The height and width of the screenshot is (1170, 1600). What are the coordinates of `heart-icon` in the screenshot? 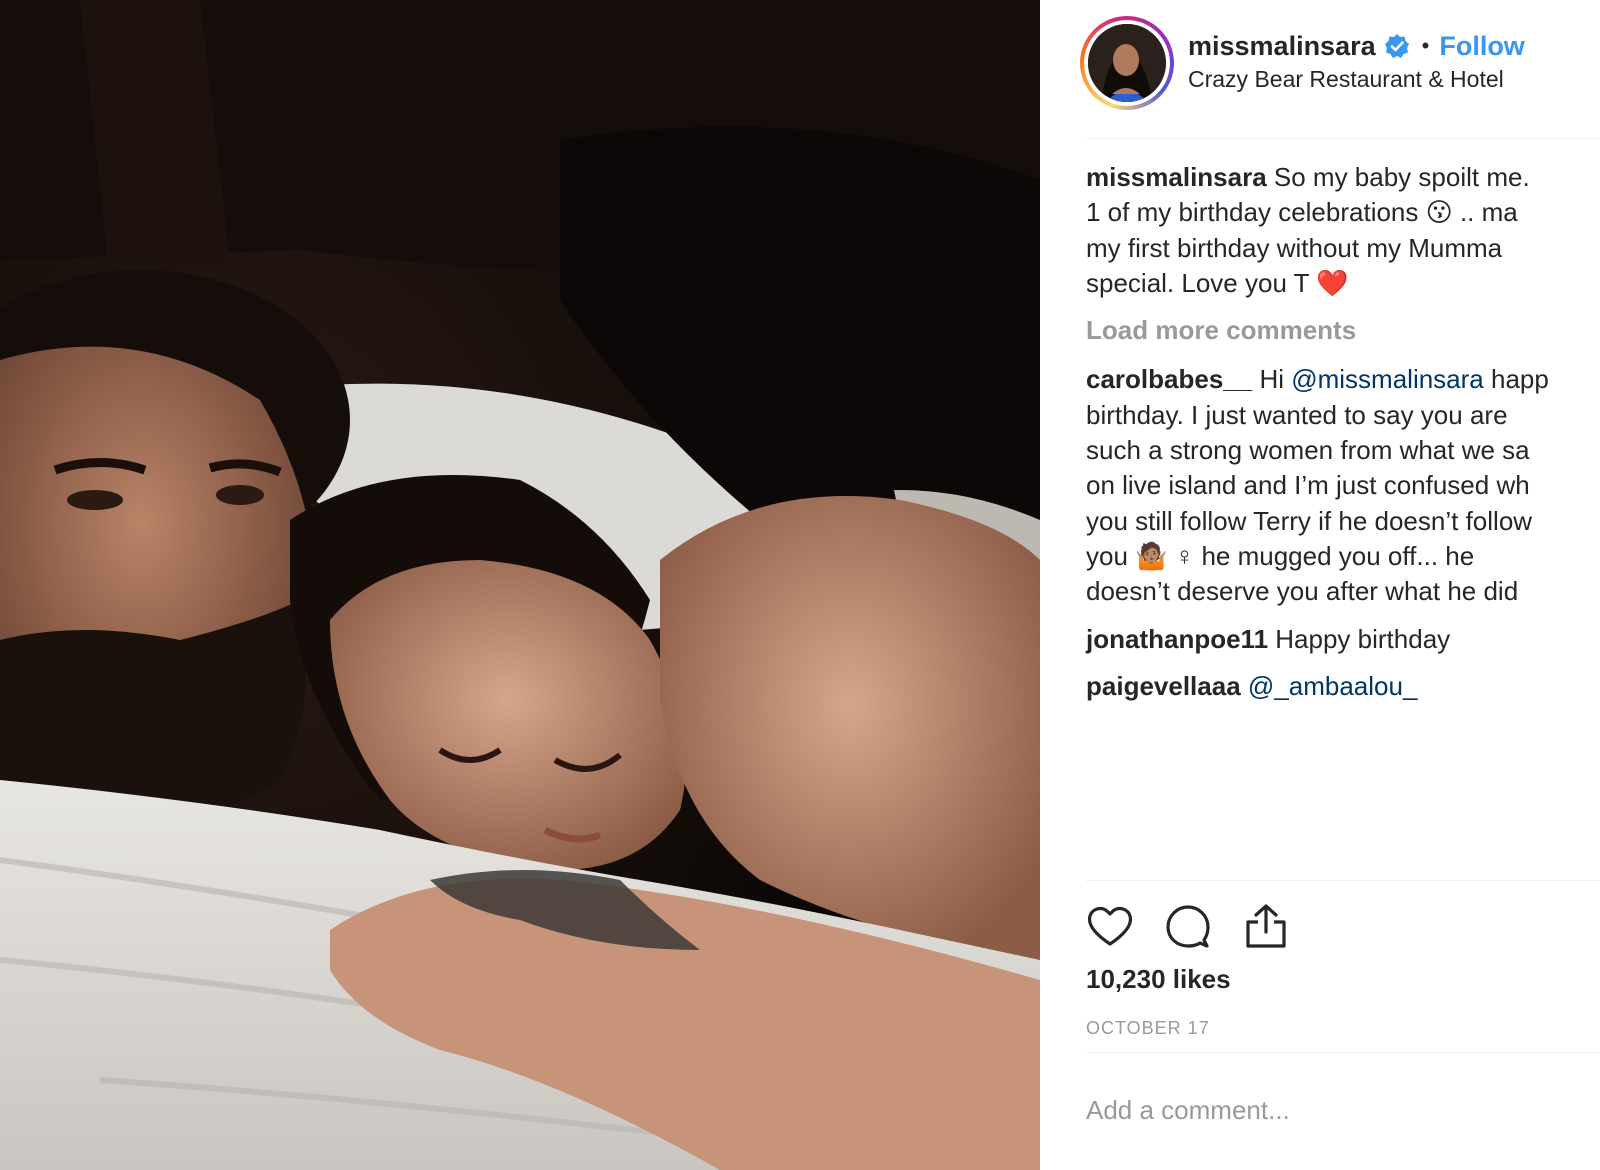 It's located at (1110, 926).